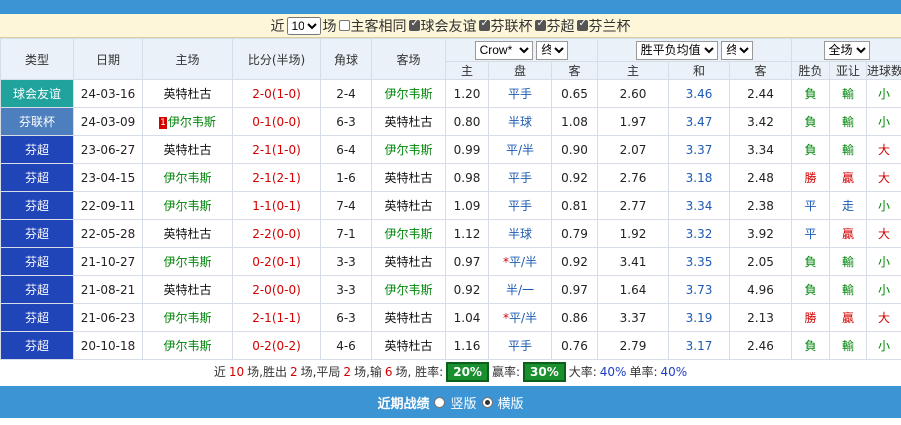 This screenshot has width=901, height=425. What do you see at coordinates (262, 234) in the screenshot?
I see `full-time-score: 2-2` at bounding box center [262, 234].